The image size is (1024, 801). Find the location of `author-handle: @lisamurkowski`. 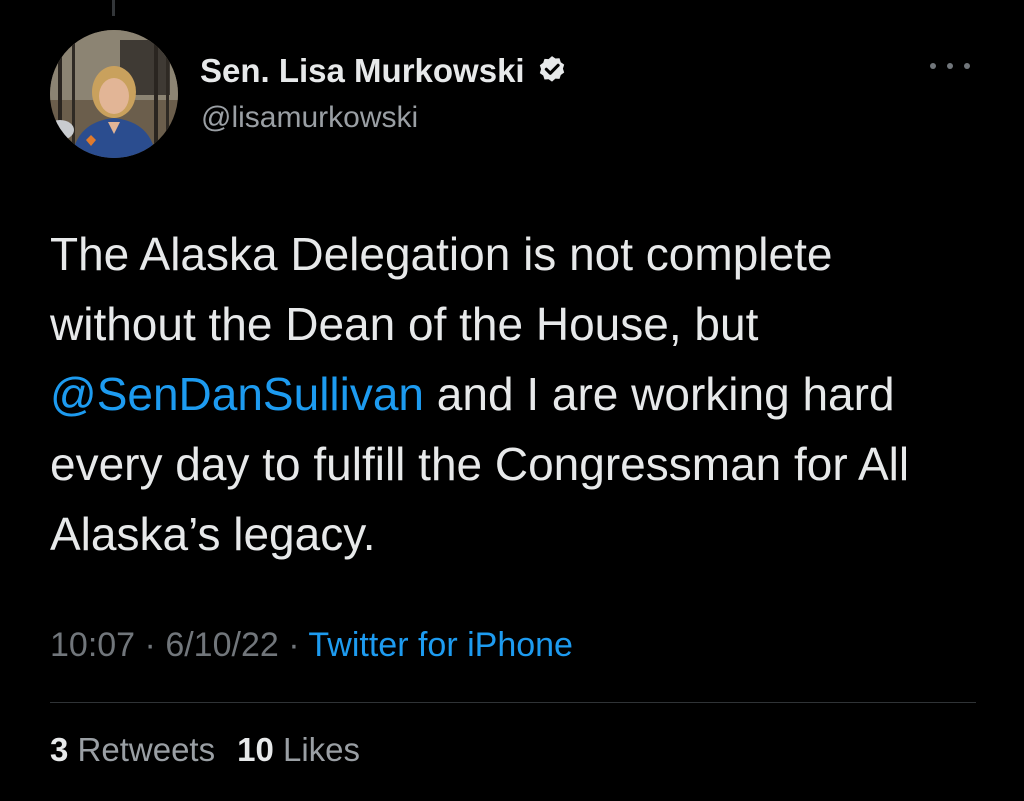

author-handle: @lisamurkowski is located at coordinates (309, 118).